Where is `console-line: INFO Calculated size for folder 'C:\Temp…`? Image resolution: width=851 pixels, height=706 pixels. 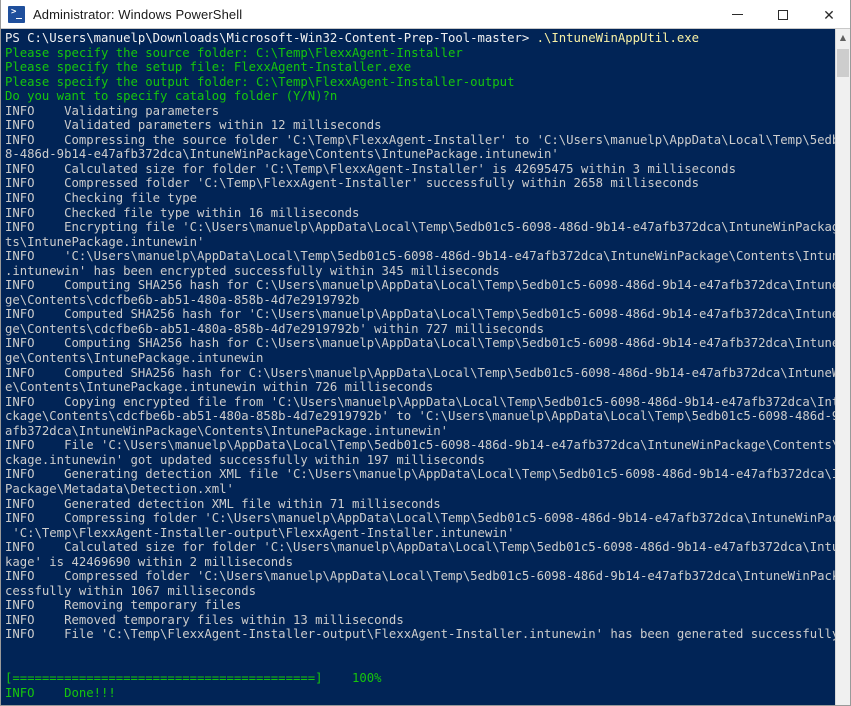
console-line: INFO Calculated size for folder 'C:\Temp… is located at coordinates (421, 169).